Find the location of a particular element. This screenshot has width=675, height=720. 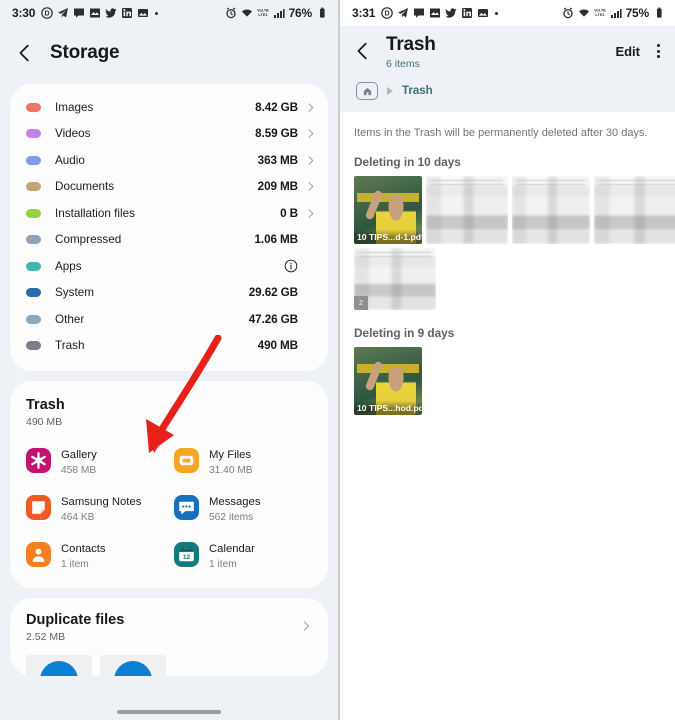

storage-row-other: Other 47.26 GB is located at coordinates (169, 319).